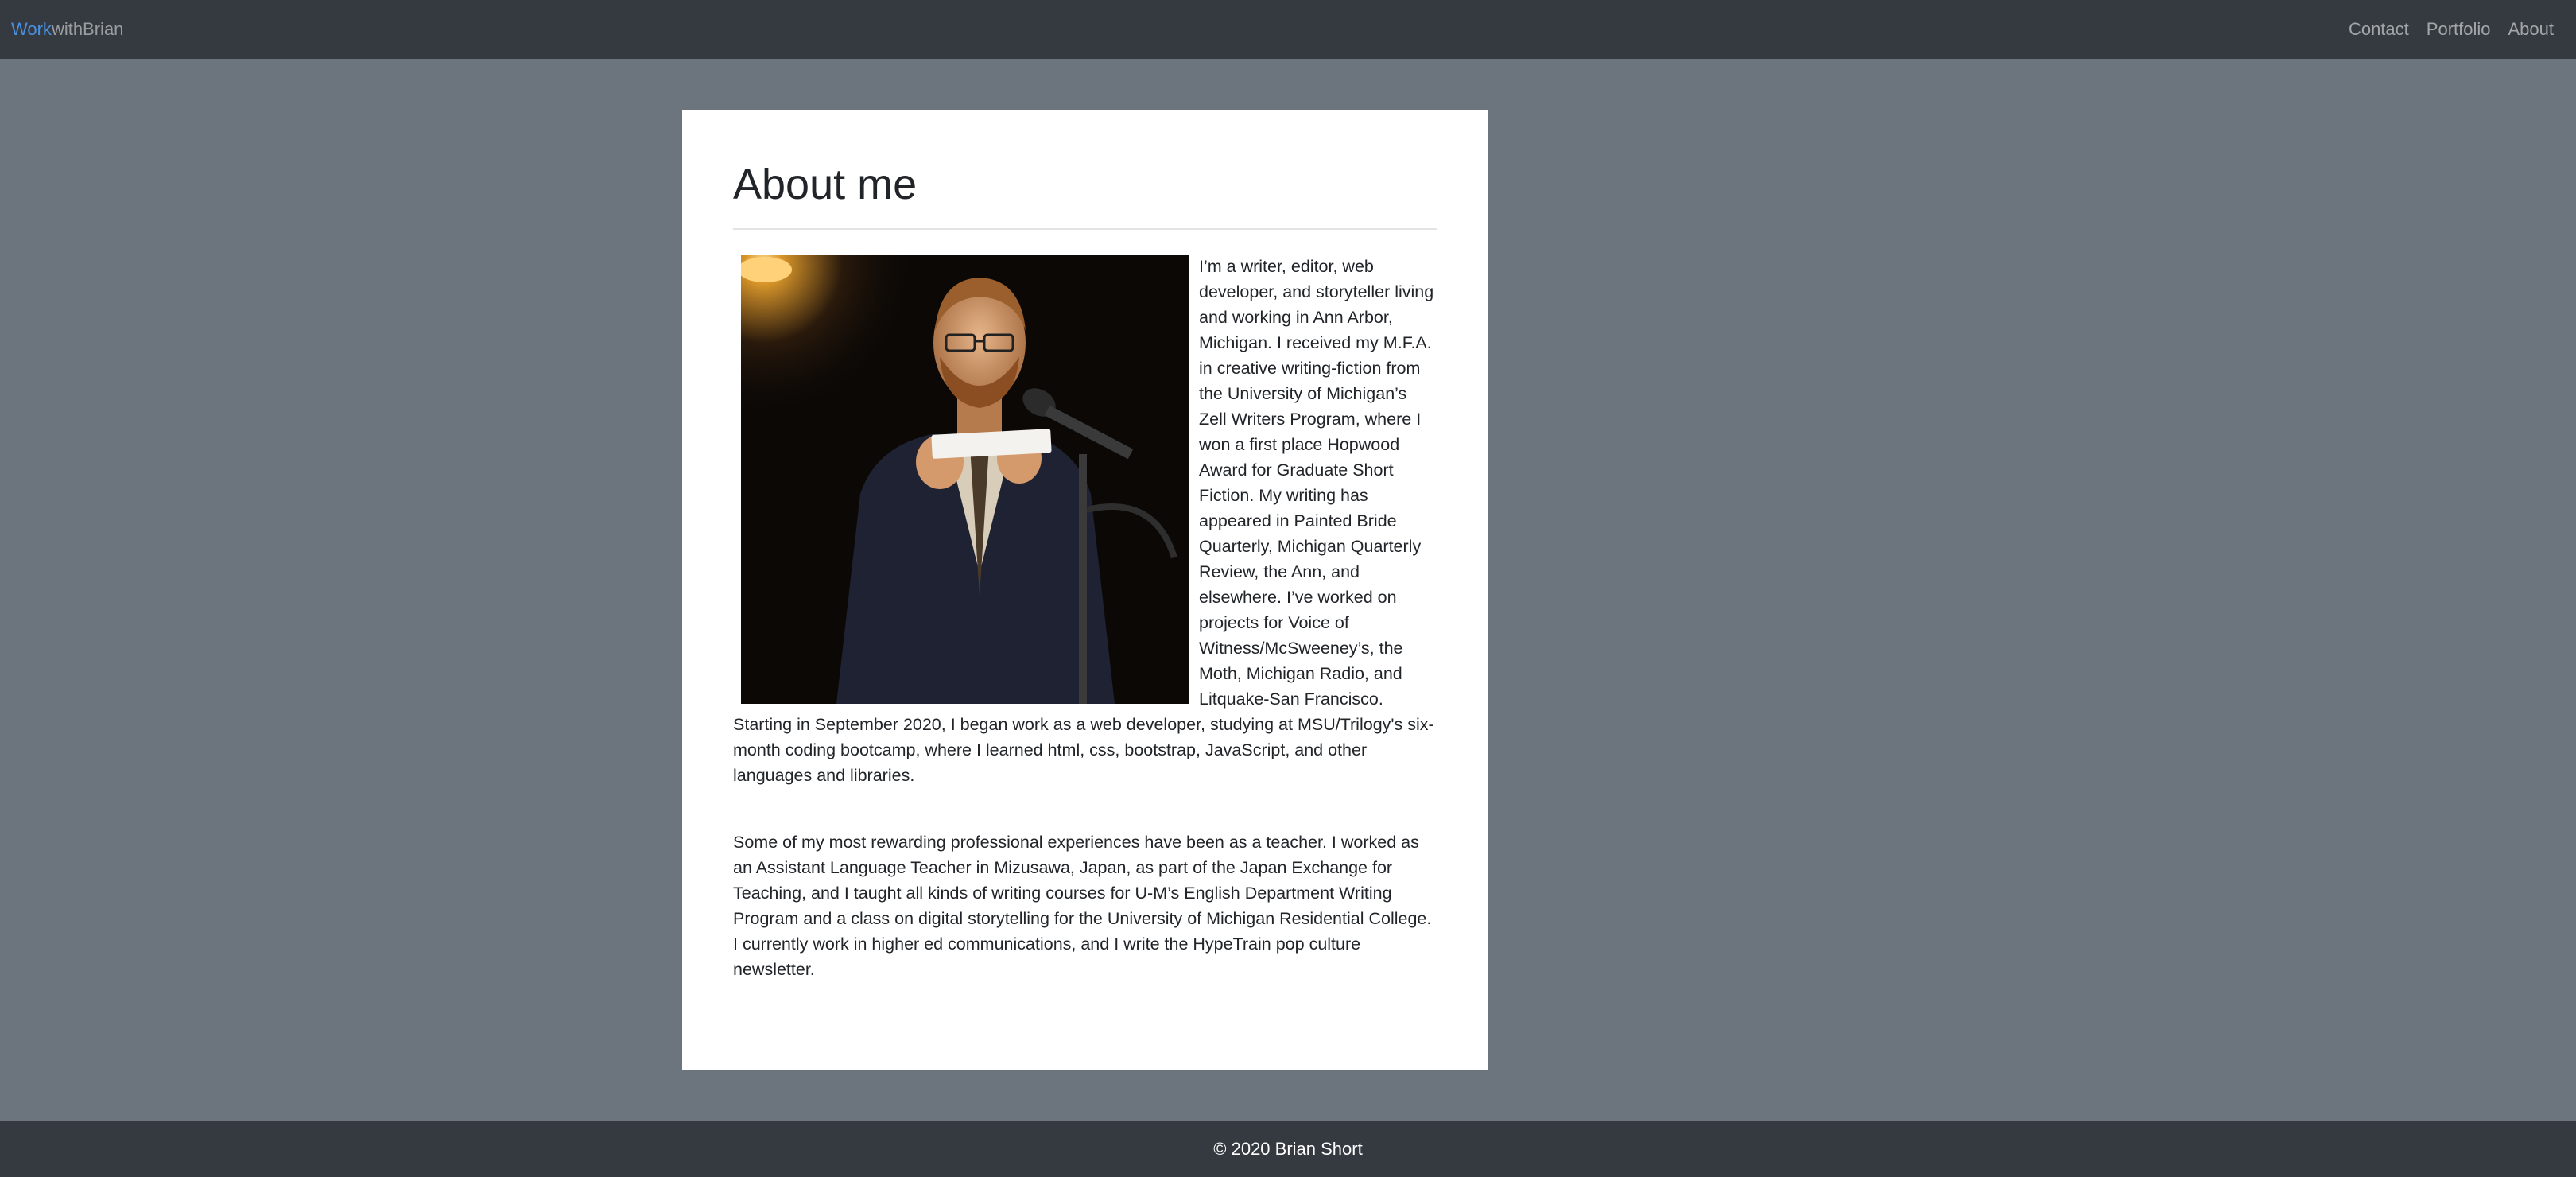 The image size is (2576, 1177). Describe the element at coordinates (31, 29) in the screenshot. I see `brand-accent-text: Work` at that location.